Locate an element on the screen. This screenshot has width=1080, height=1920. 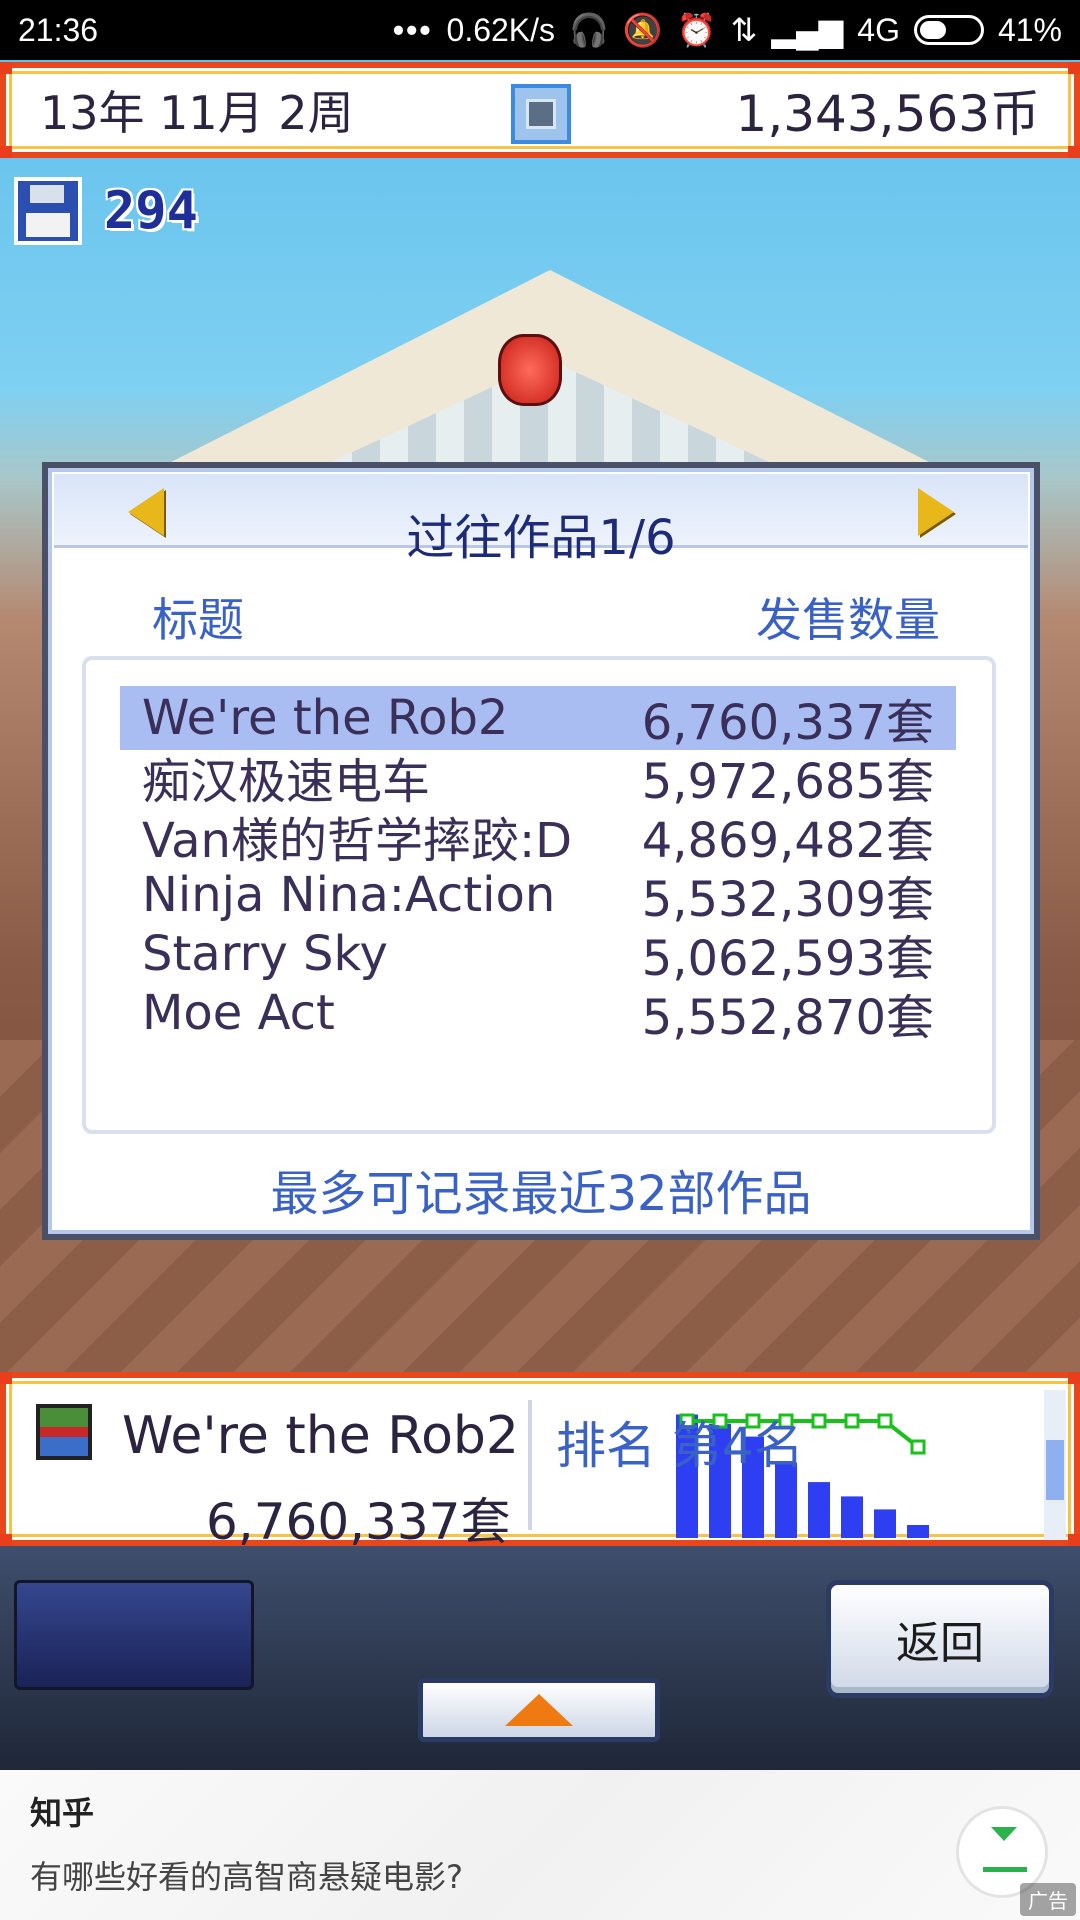
data-transfer-icon: ⇅ is located at coordinates (744, 30).